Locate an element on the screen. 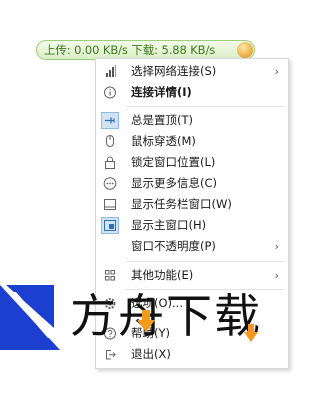 The height and width of the screenshot is (395, 333). menu-item-show-taskbar-window: 显示任务栏窗口(W) is located at coordinates (192, 204).